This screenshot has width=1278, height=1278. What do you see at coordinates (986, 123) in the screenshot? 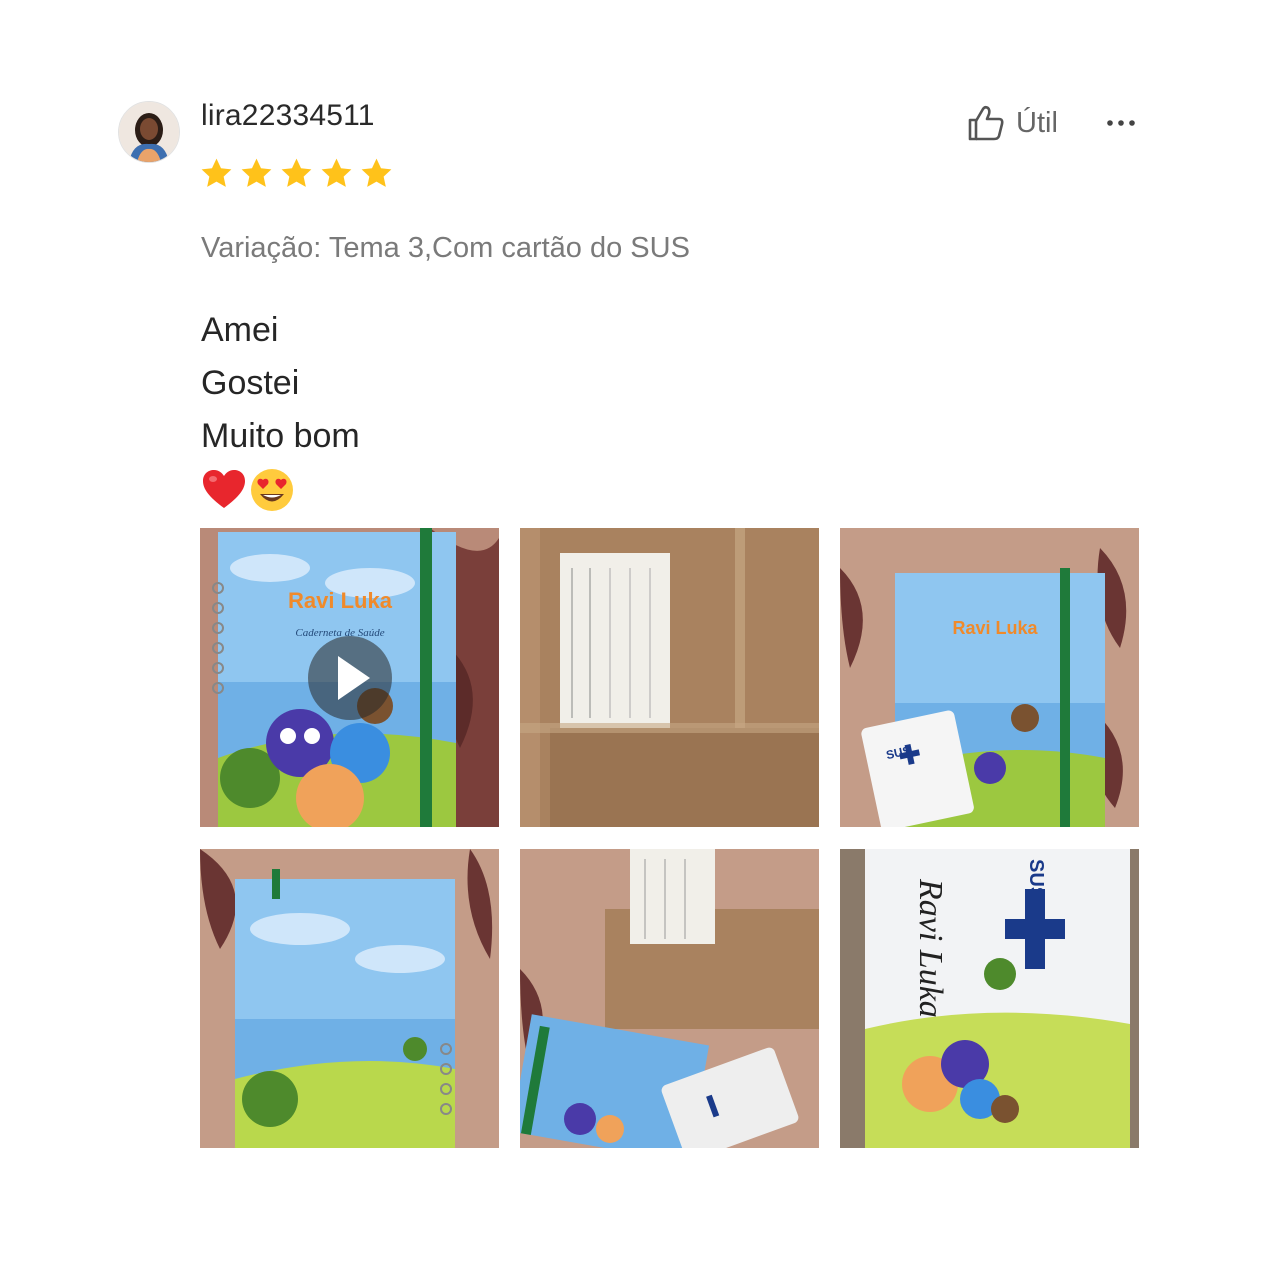
I see `thumbs-up-icon` at bounding box center [986, 123].